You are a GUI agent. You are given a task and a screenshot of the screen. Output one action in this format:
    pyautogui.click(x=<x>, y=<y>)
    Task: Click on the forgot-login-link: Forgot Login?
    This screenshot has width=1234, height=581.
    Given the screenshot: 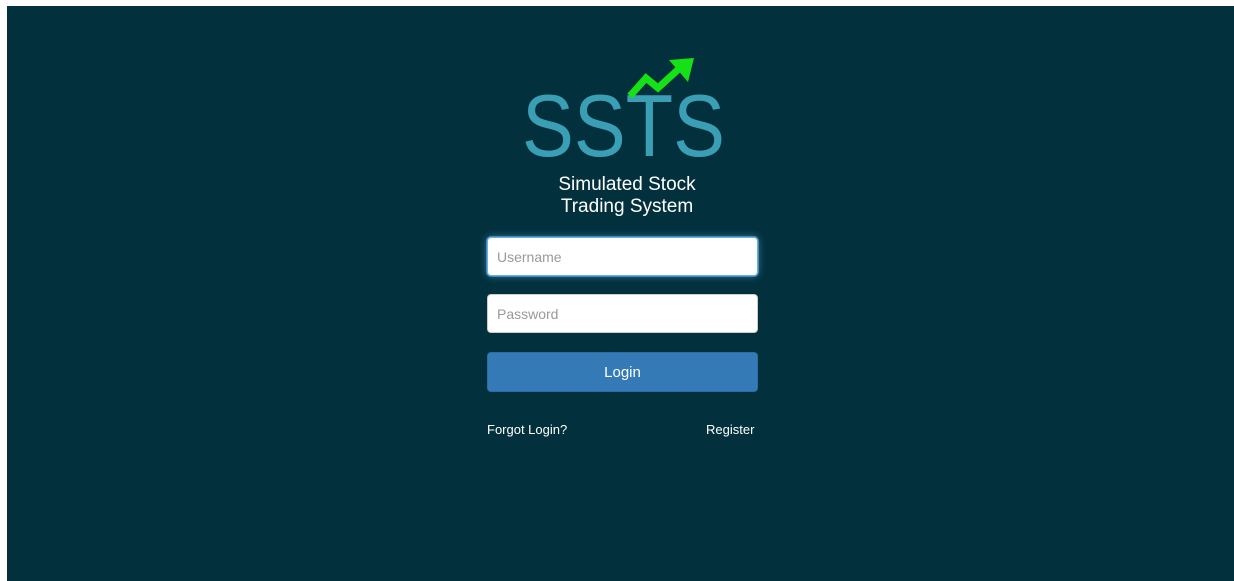 What is the action you would take?
    pyautogui.click(x=527, y=429)
    